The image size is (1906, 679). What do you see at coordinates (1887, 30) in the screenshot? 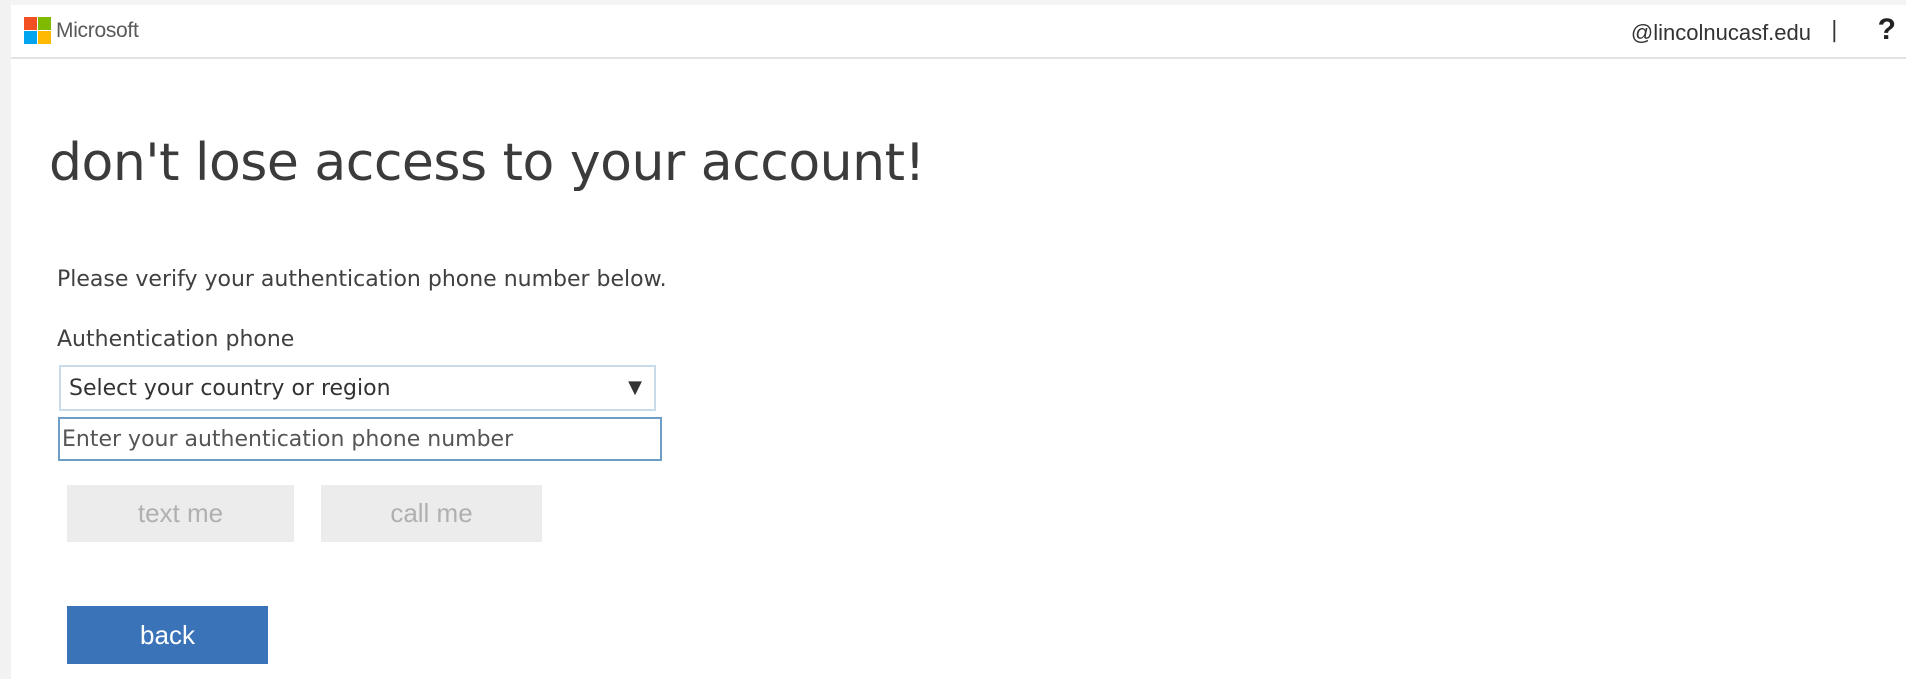
I see `help-icon: ?` at bounding box center [1887, 30].